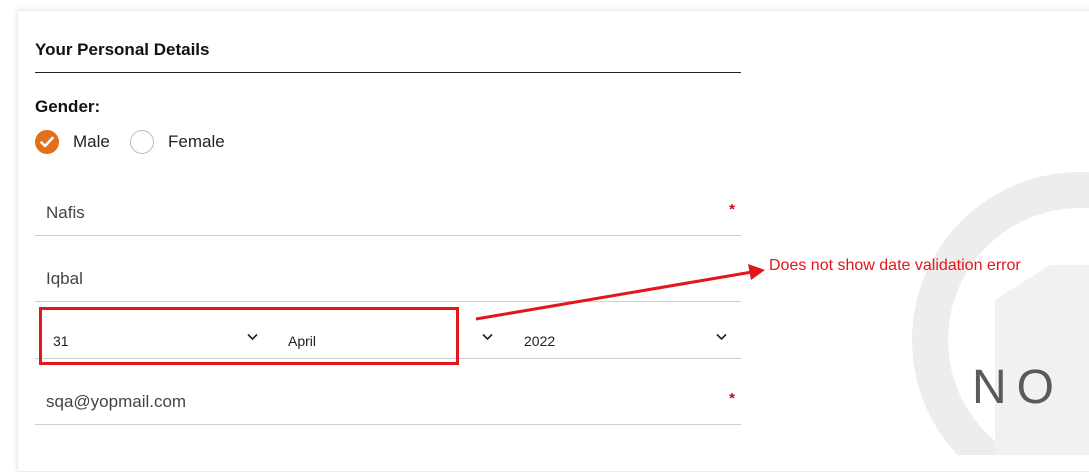 This screenshot has height=472, width=1089. I want to click on annotation-arrow-icon, so click(620, 292).